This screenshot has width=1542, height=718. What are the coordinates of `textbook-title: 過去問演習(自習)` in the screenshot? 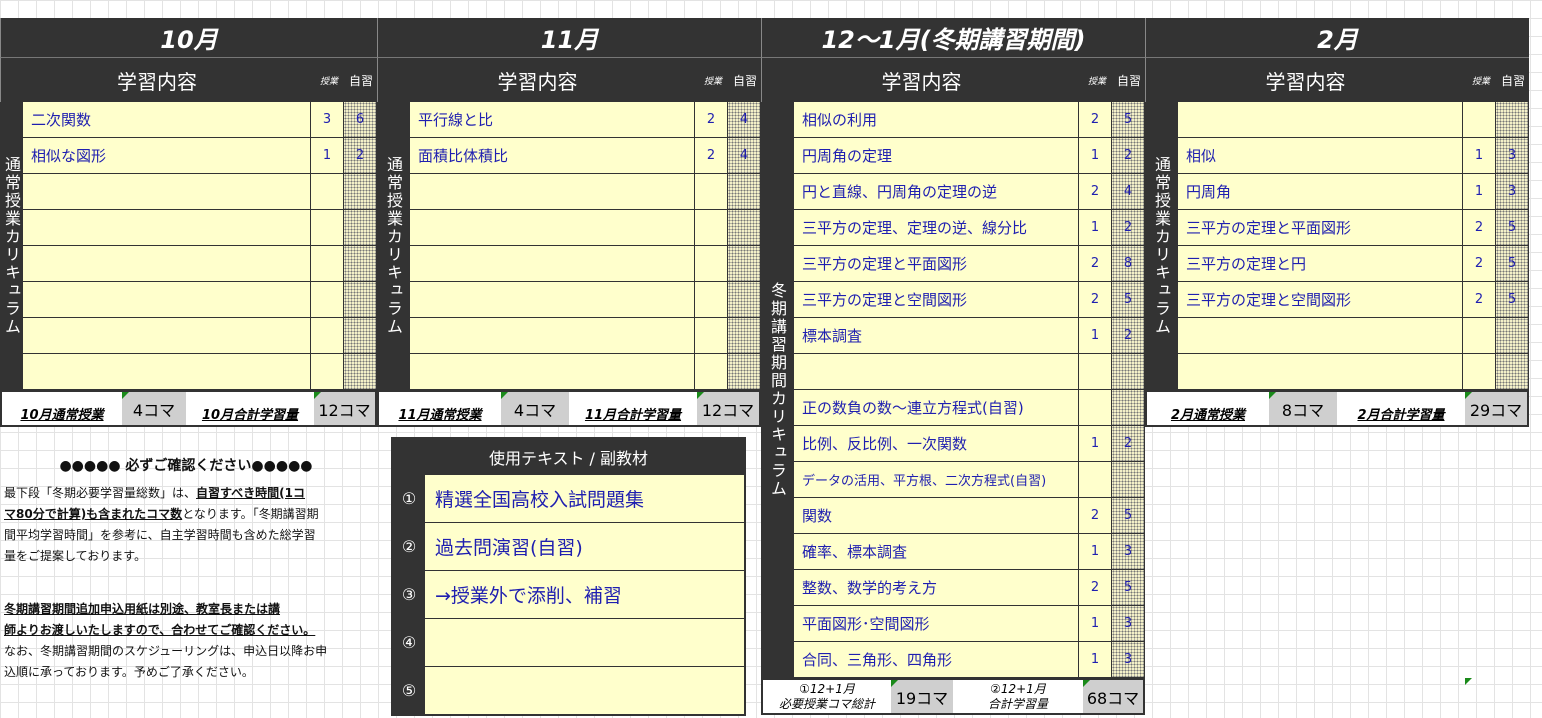 It's located at (584, 546).